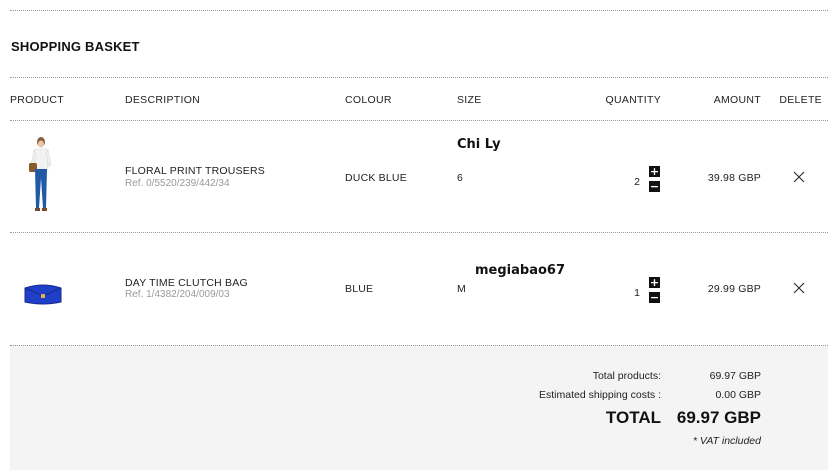 The width and height of the screenshot is (833, 470). What do you see at coordinates (637, 293) in the screenshot?
I see `quantity-value: 1` at bounding box center [637, 293].